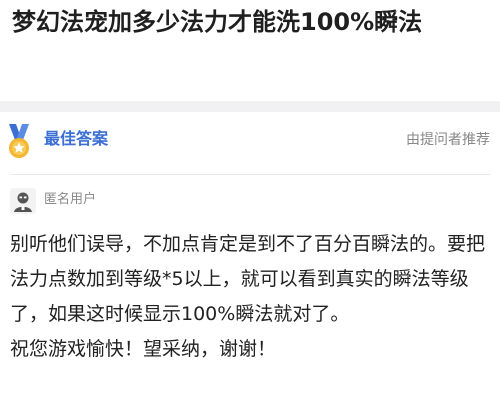 This screenshot has width=500, height=410. What do you see at coordinates (70, 199) in the screenshot?
I see `answerer-name: 匿名用户` at bounding box center [70, 199].